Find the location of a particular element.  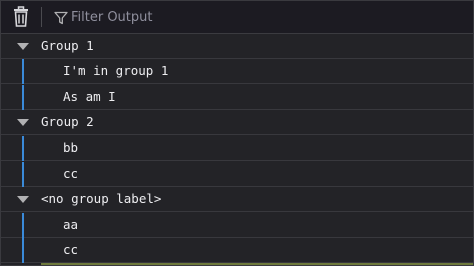

message-text: I'm in group 1 is located at coordinates (116, 70).